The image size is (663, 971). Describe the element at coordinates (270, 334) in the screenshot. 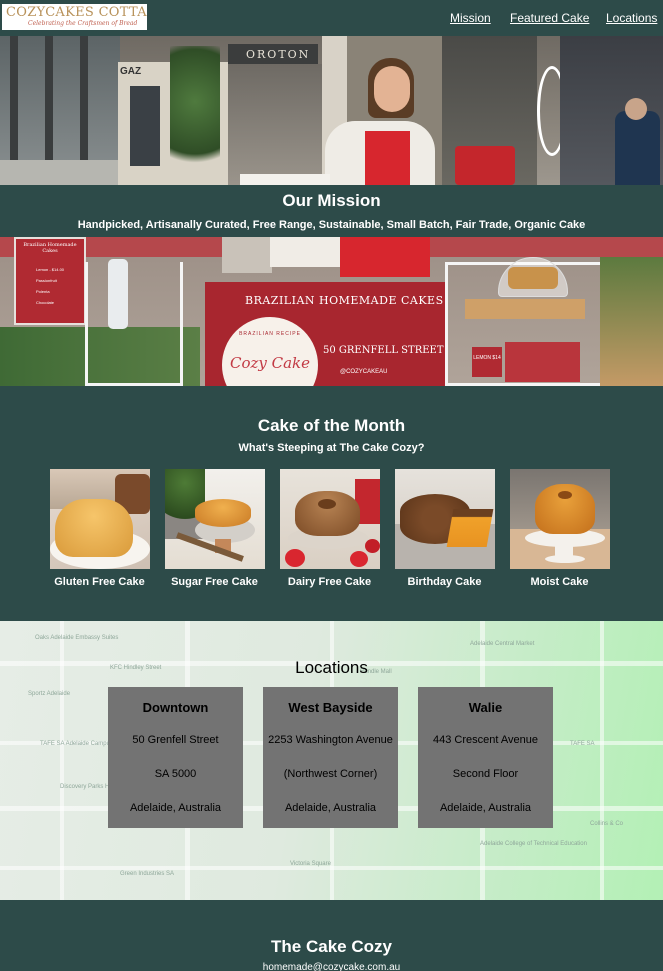

I see `badge-ring-text: BRAZILIAN RECIPE` at that location.